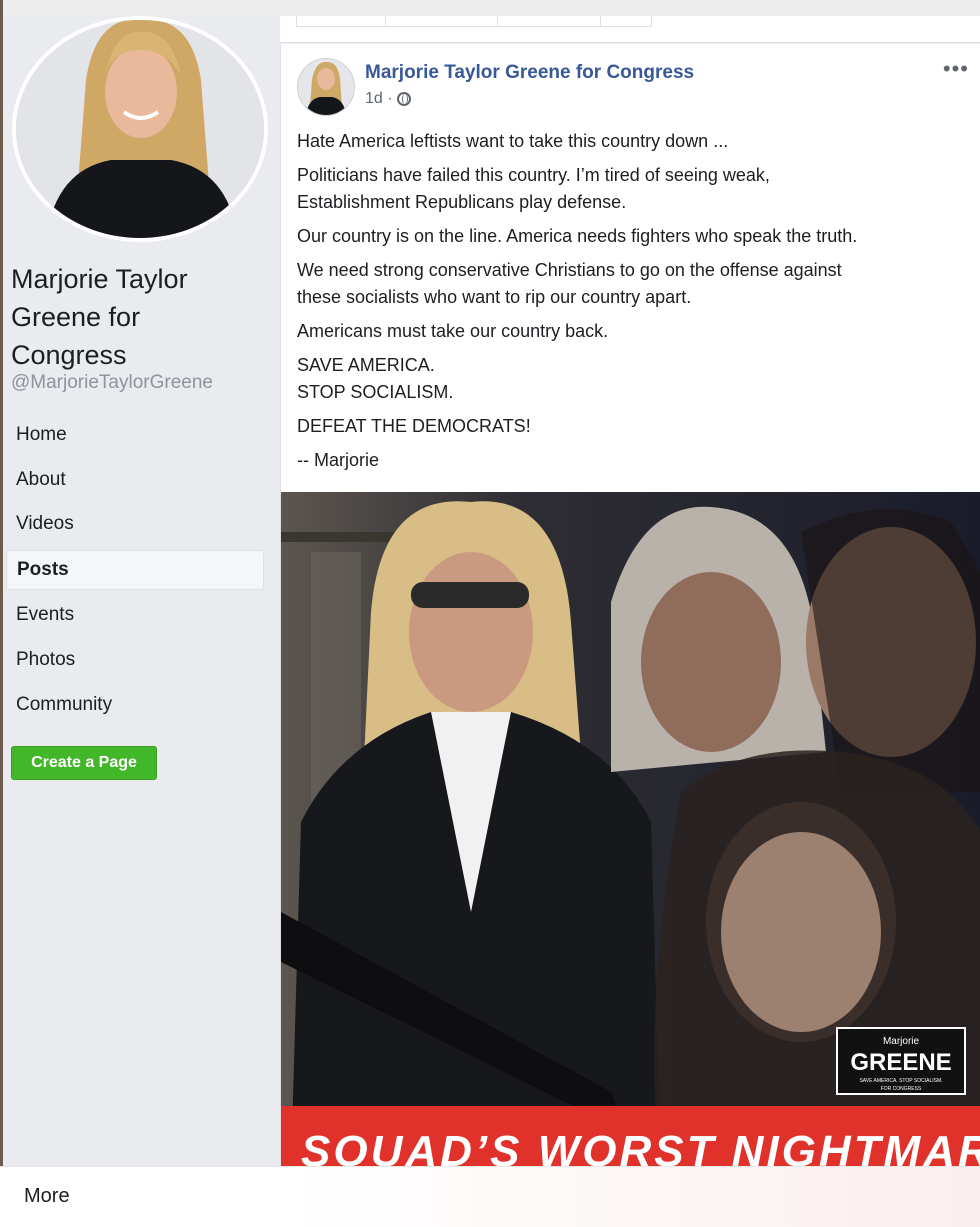 Image resolution: width=980 pixels, height=1227 pixels. I want to click on logo-main-text: GREENE, so click(900, 1062).